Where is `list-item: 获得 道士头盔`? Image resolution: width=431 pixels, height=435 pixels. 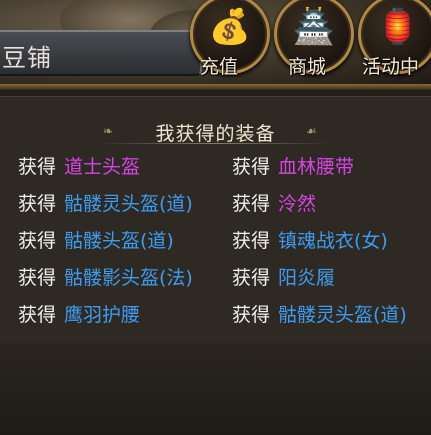
list-item: 获得 道士头盔 is located at coordinates (79, 165).